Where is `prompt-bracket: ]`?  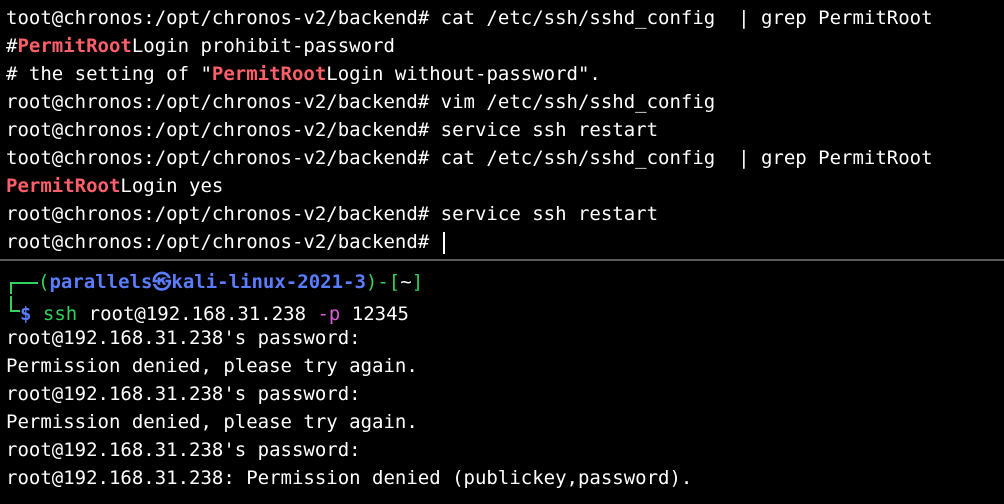 prompt-bracket: ] is located at coordinates (417, 282).